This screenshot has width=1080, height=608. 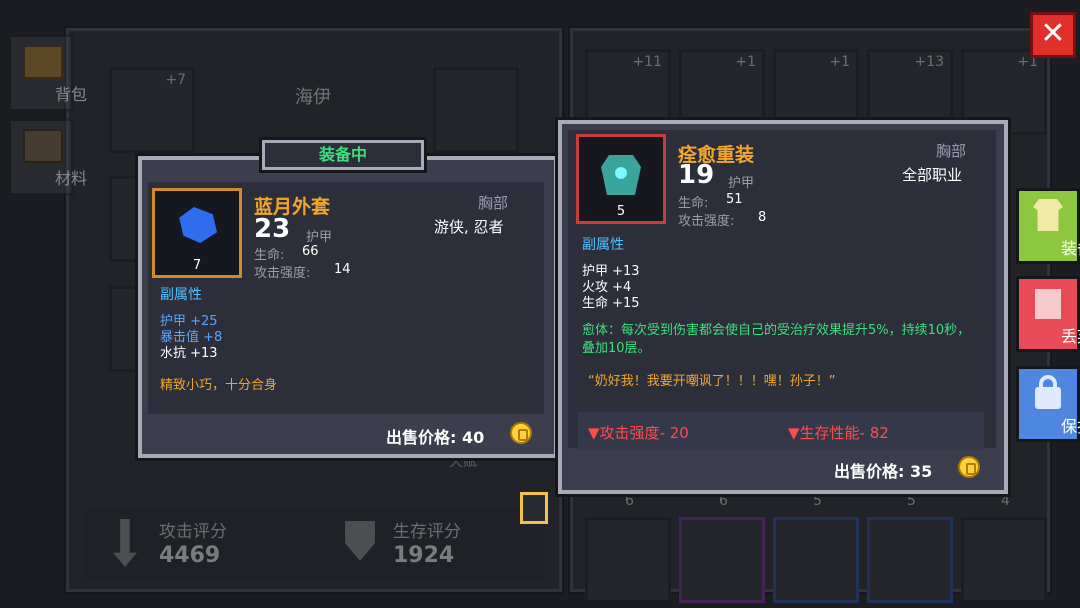 What do you see at coordinates (313, 97) in the screenshot?
I see `character-name: 海伊` at bounding box center [313, 97].